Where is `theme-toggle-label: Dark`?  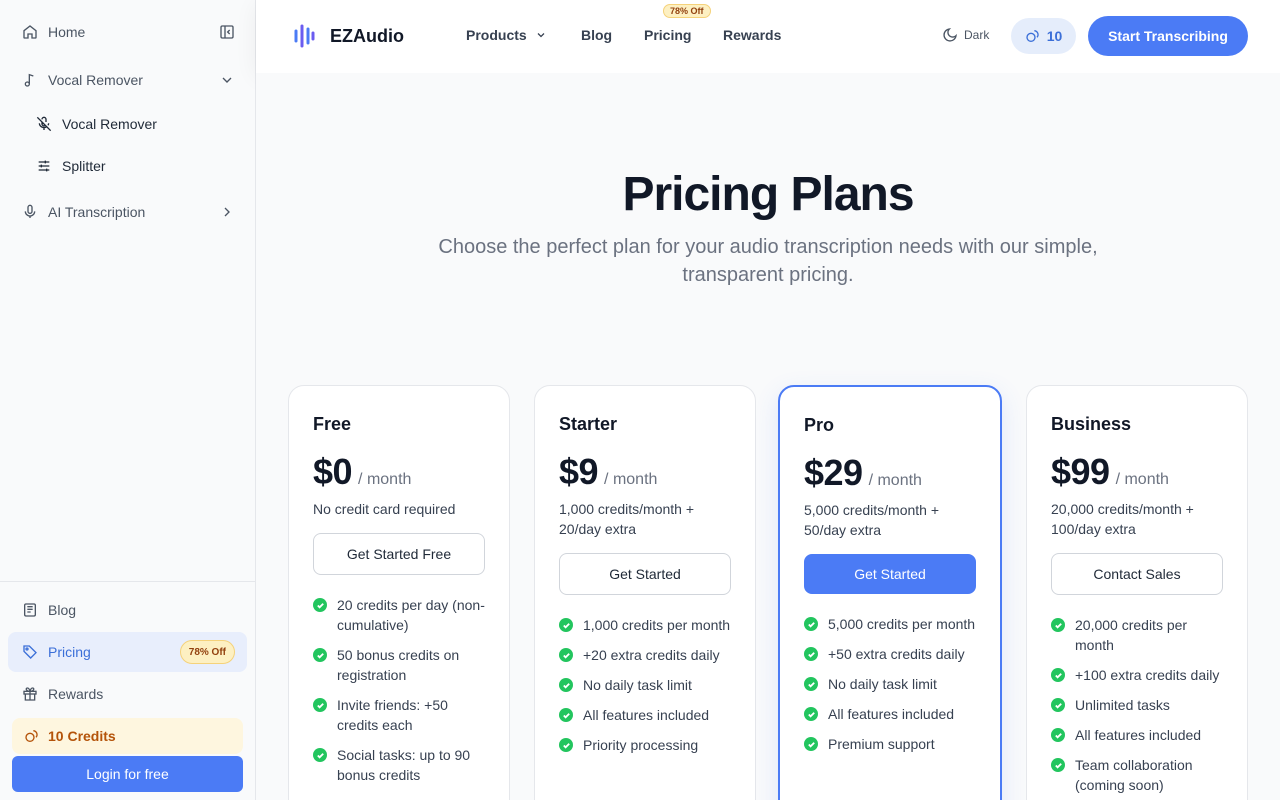 theme-toggle-label: Dark is located at coordinates (977, 35).